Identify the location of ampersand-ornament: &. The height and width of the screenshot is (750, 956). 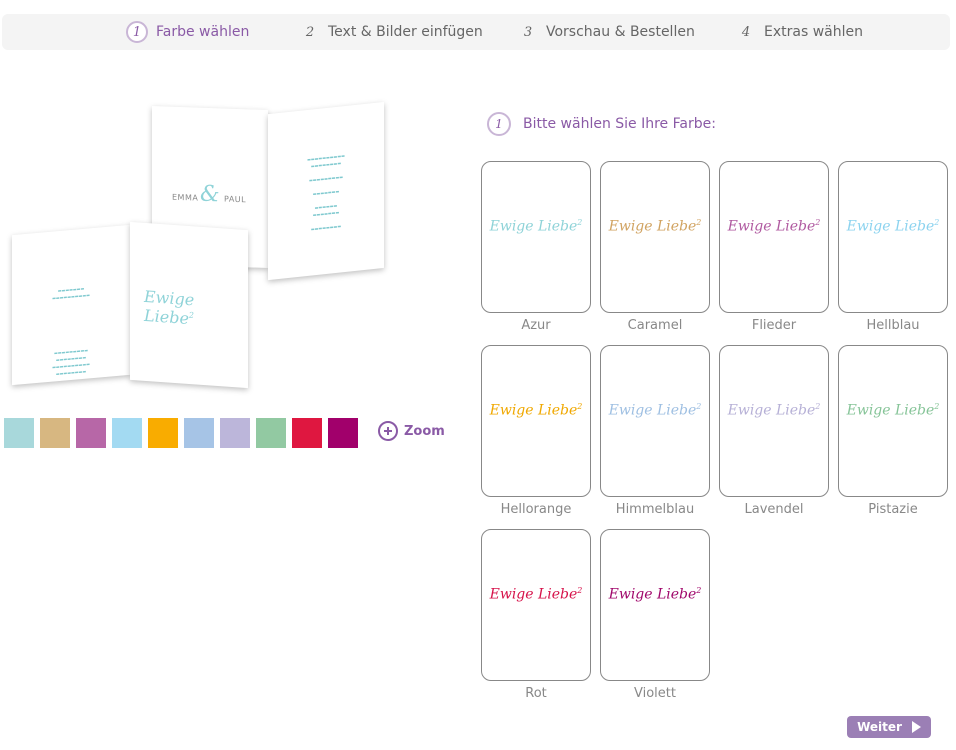
(210, 194).